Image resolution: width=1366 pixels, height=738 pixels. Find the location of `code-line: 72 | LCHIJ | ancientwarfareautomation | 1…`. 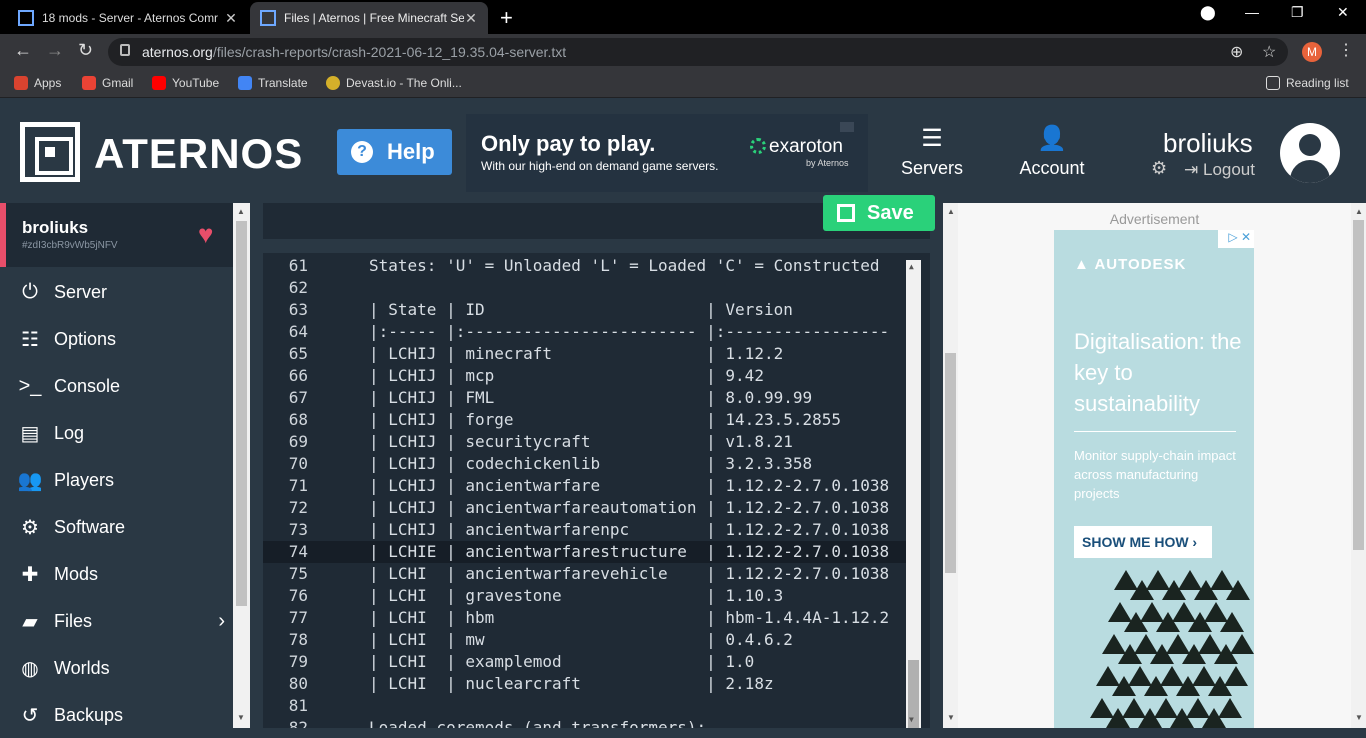

code-line: 72 | LCHIJ | ancientwarfareautomation | 1… is located at coordinates (585, 508).